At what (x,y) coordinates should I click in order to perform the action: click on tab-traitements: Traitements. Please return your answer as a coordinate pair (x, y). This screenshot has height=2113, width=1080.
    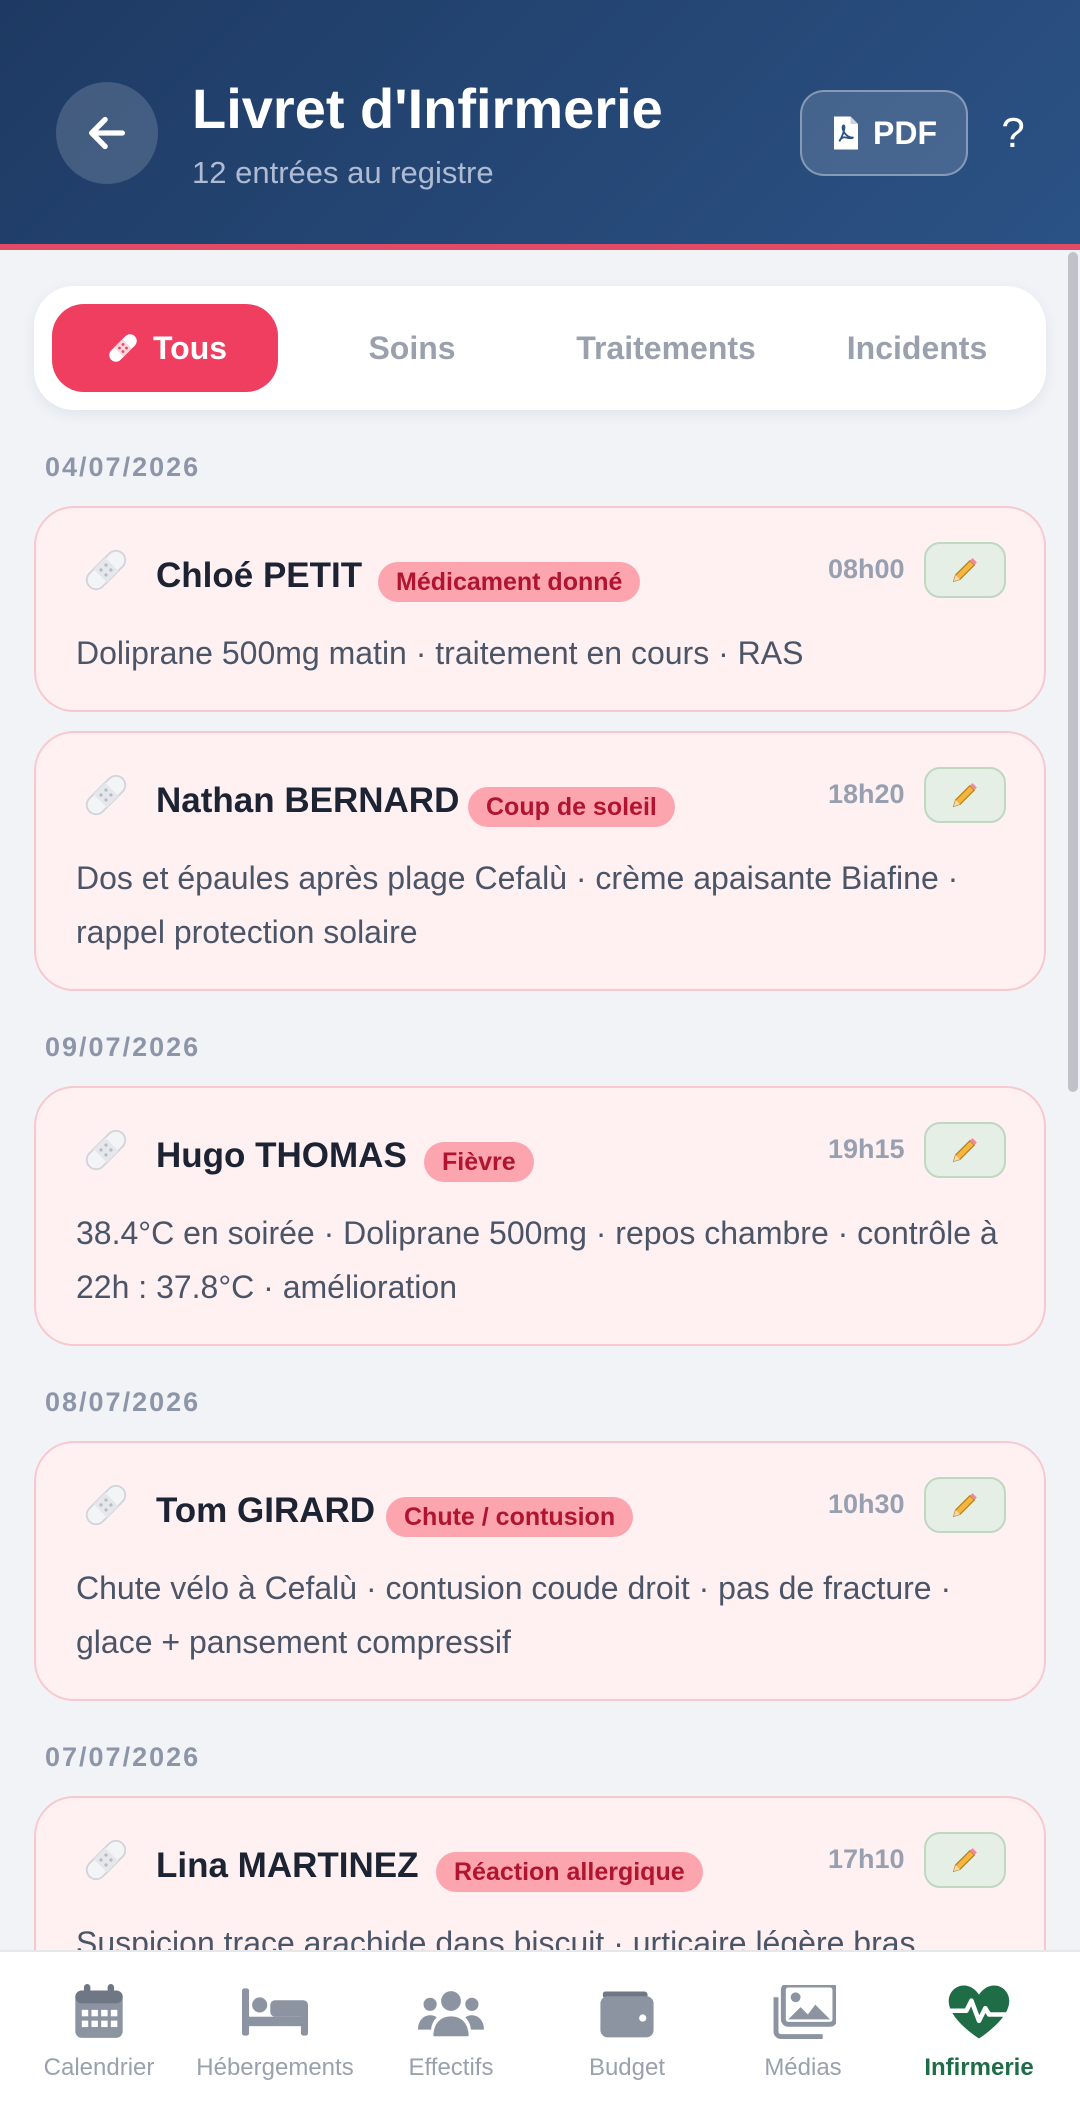
    Looking at the image, I should click on (666, 348).